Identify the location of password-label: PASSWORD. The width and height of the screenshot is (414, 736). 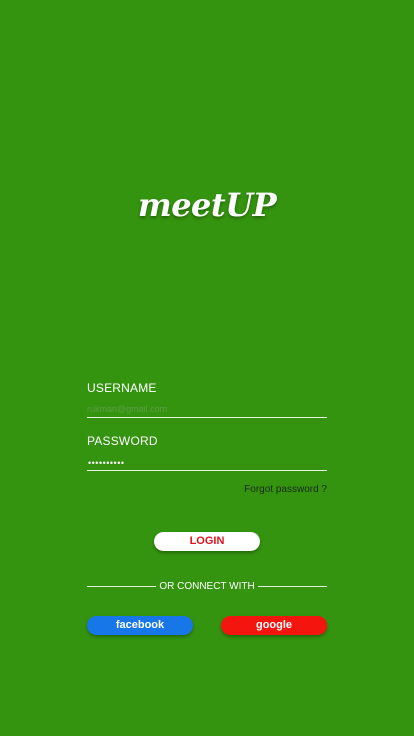
(122, 441).